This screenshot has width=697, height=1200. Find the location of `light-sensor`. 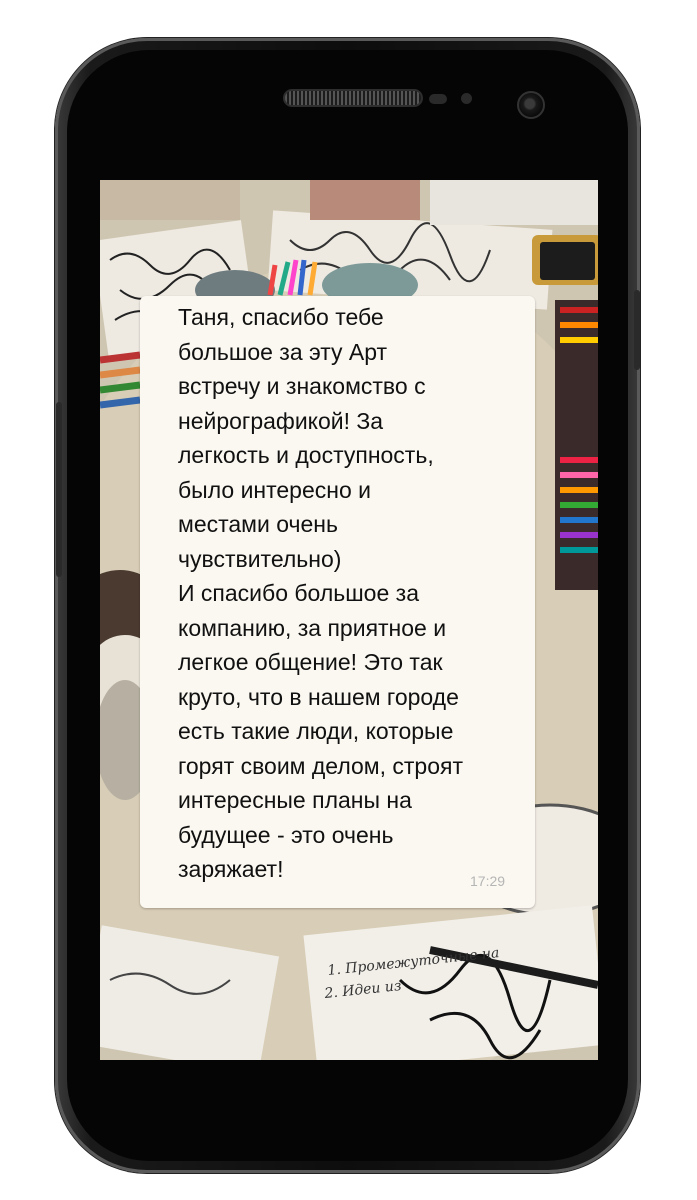

light-sensor is located at coordinates (466, 98).